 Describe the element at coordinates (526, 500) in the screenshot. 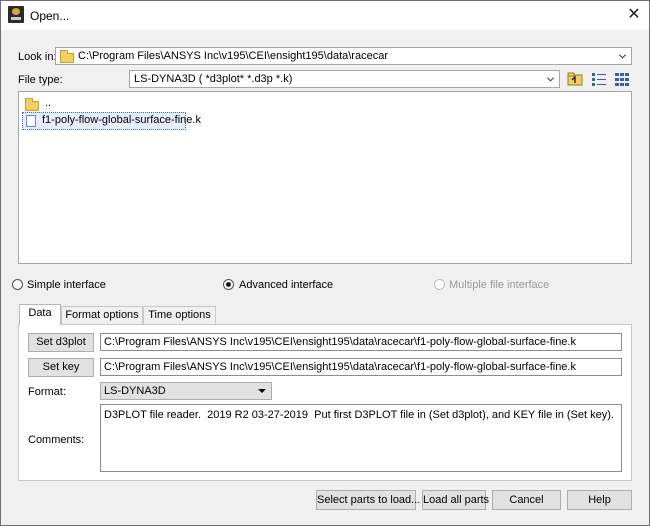

I see `cancel-button: Cancel` at that location.